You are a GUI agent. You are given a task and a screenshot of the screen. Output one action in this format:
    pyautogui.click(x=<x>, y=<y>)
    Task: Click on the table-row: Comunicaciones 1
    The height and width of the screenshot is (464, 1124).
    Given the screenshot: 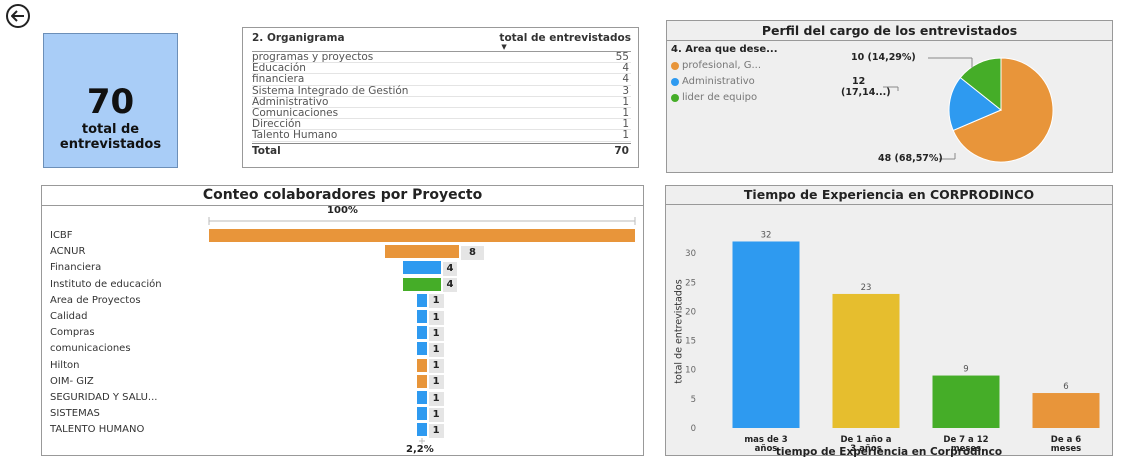 What is the action you would take?
    pyautogui.click(x=441, y=113)
    